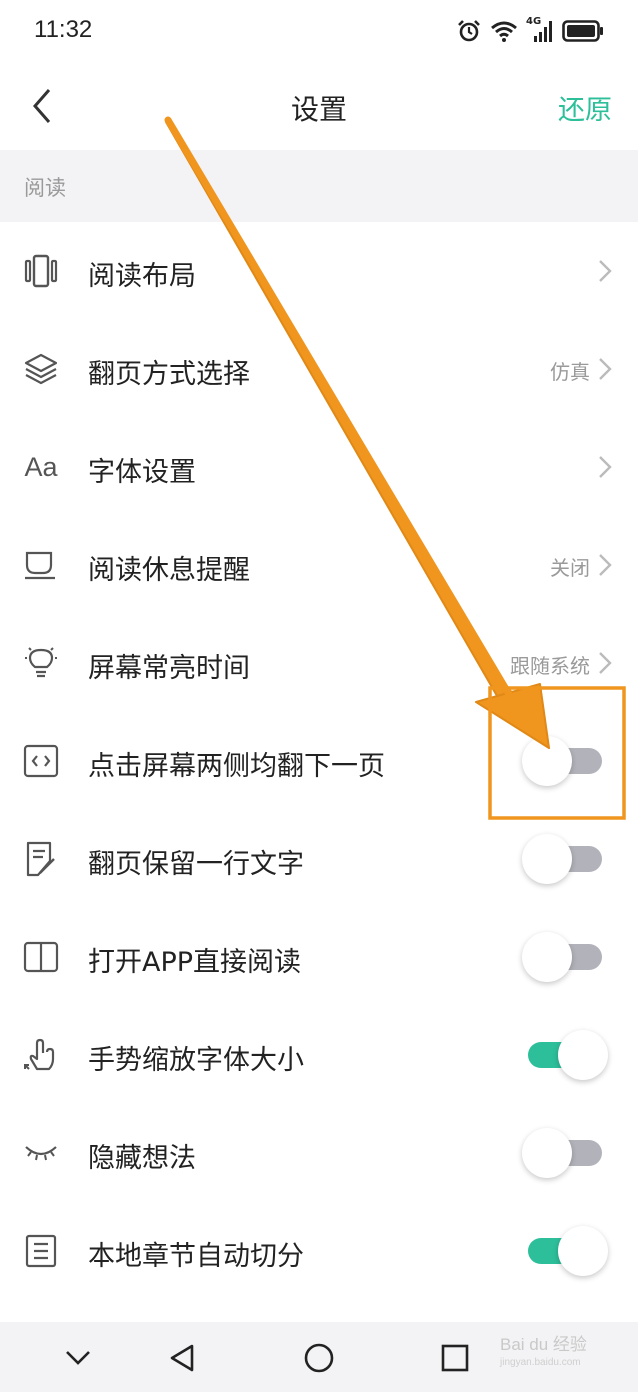 The image size is (638, 1392). Describe the element at coordinates (196, 1256) in the screenshot. I see `setting-label: 本地章节自动切分` at that location.